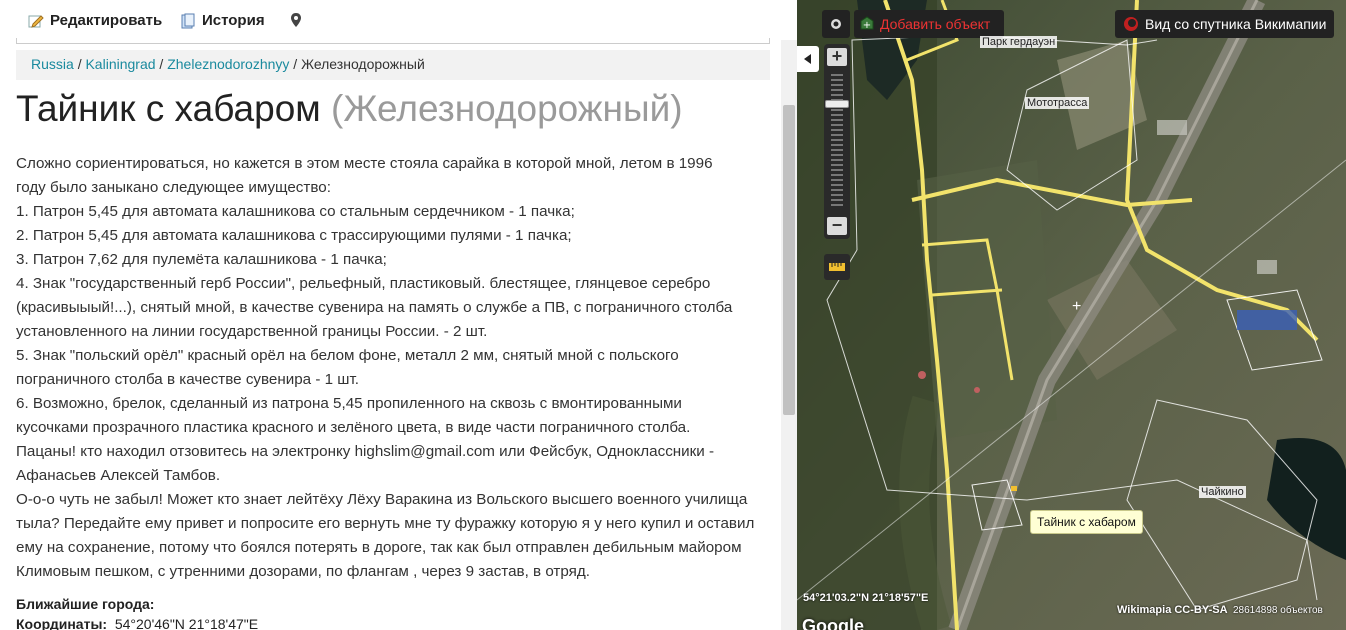  What do you see at coordinates (228, 64) in the screenshot?
I see `breadcrumb-district: Zheleznodorozhnyy` at bounding box center [228, 64].